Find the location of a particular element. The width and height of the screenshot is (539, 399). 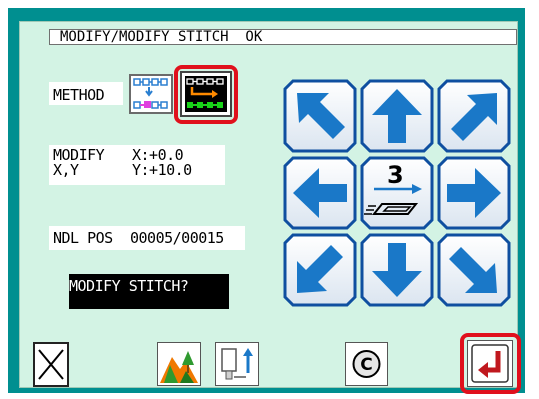

move-down-button is located at coordinates (397, 270).